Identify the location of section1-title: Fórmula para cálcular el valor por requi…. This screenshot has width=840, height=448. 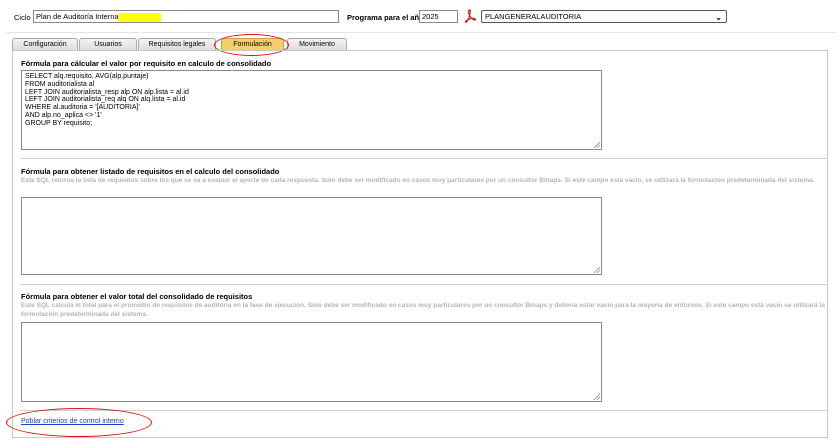
(146, 63).